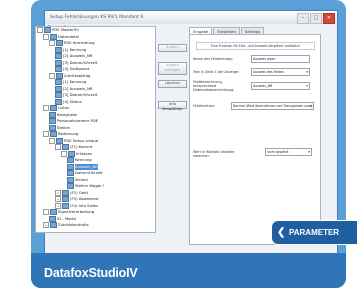 The width and height of the screenshot is (357, 293). Describe the element at coordinates (172, 48) in the screenshot. I see `aendern-button: Ändern` at that location.